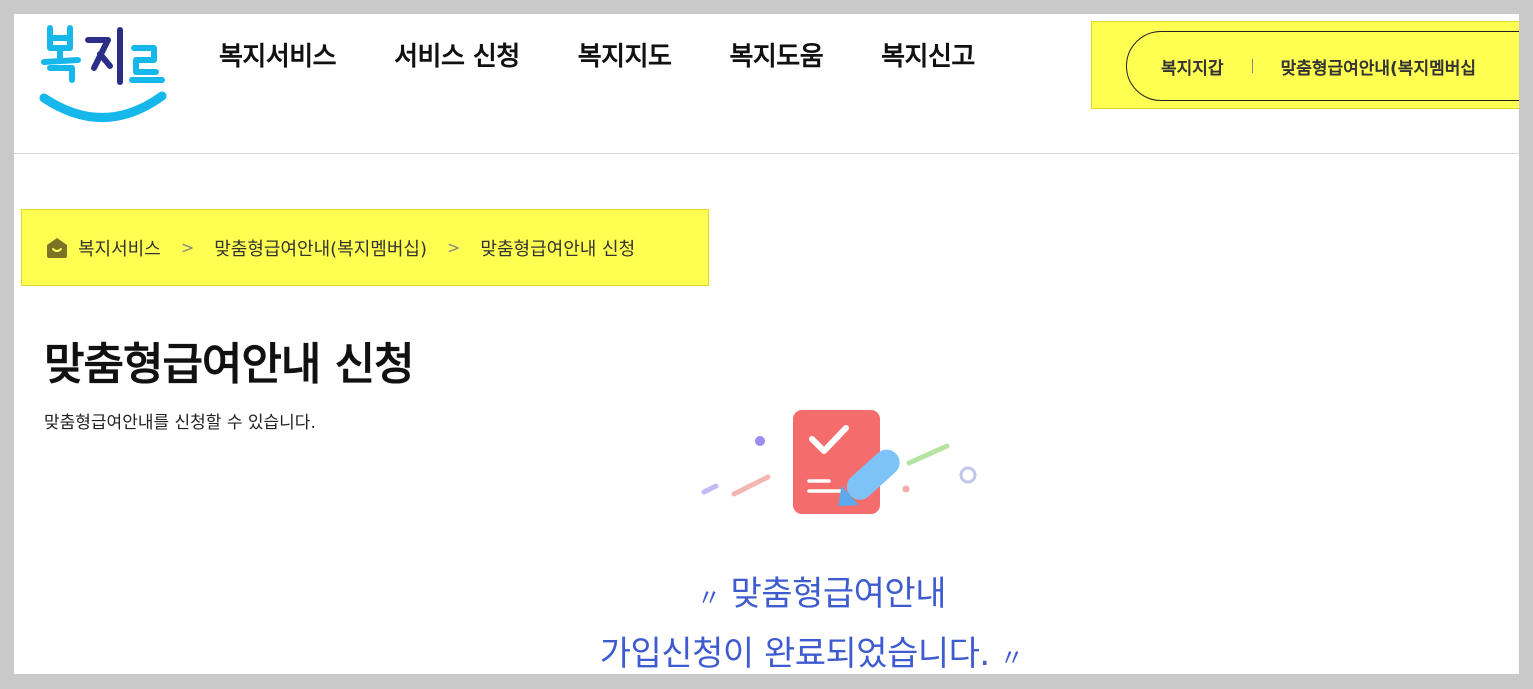  I want to click on nav-welfare-help: 복지도움, so click(776, 54).